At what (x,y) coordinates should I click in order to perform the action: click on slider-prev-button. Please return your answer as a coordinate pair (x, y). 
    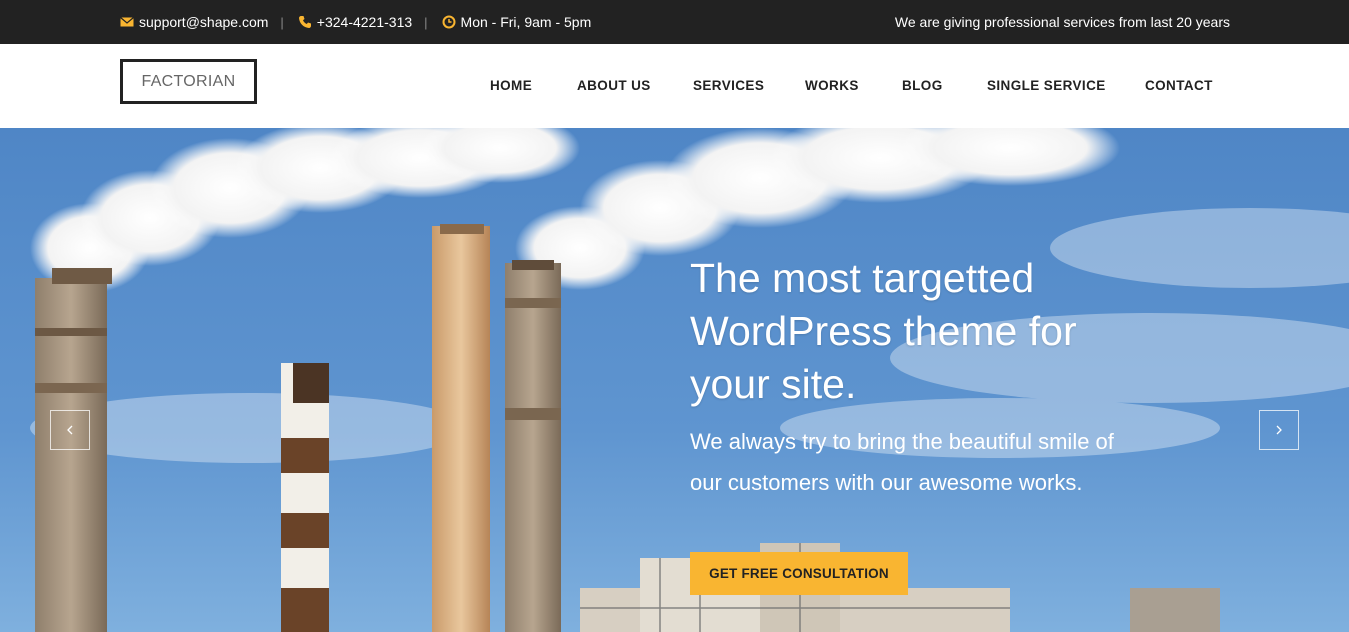
    Looking at the image, I should click on (70, 430).